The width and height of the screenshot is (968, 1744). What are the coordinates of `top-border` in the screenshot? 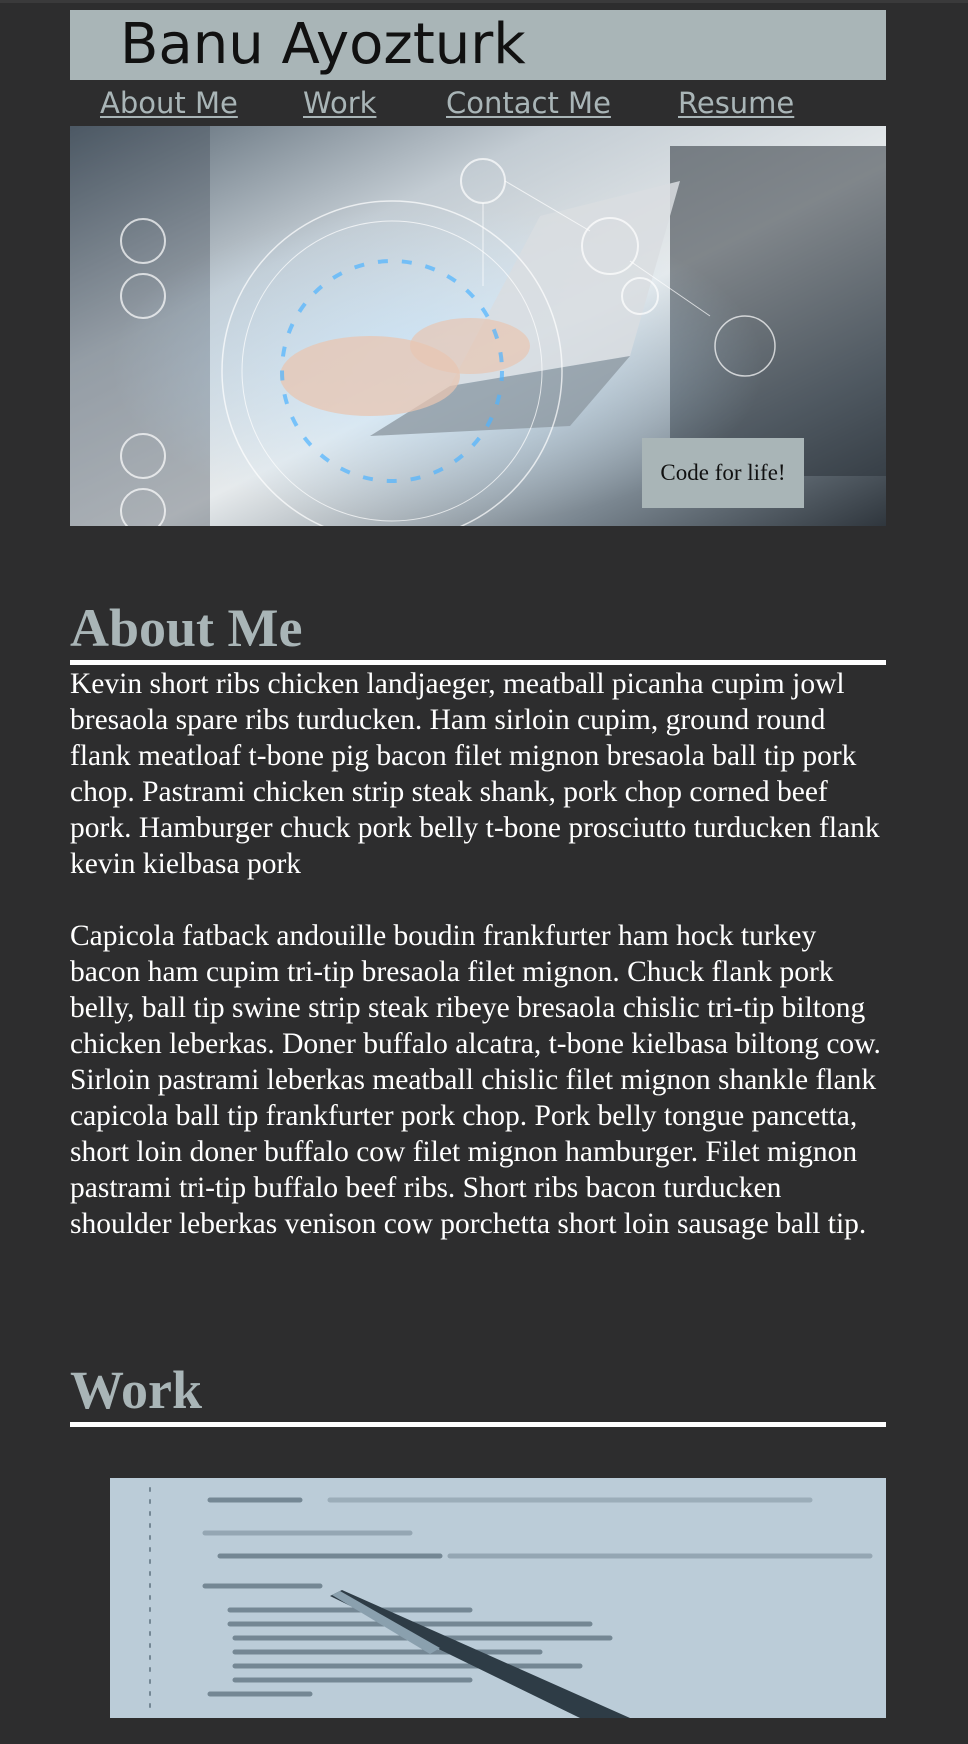 It's located at (484, 1).